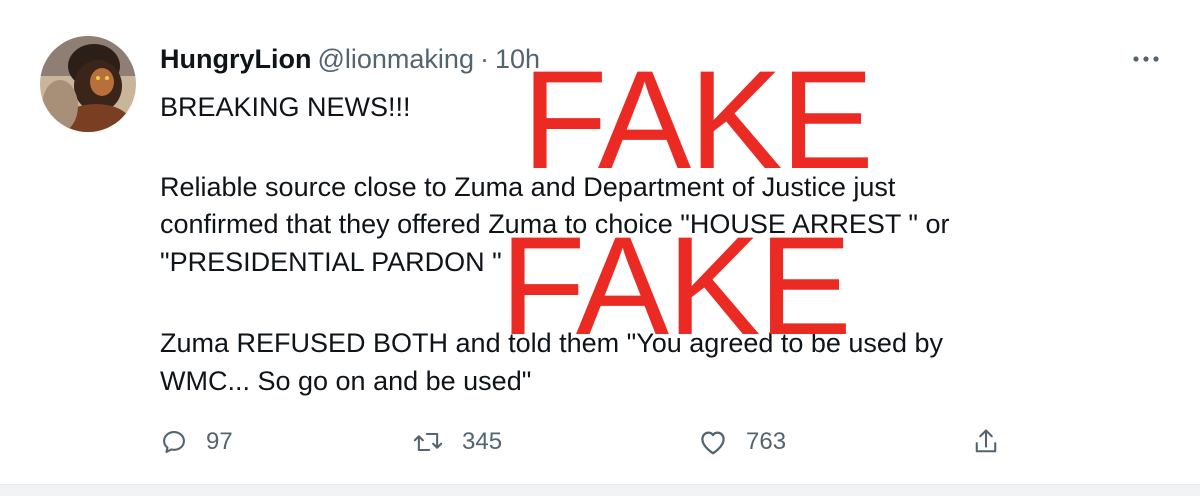 The image size is (1200, 496). Describe the element at coordinates (196, 442) in the screenshot. I see `reply-button: 97` at that location.